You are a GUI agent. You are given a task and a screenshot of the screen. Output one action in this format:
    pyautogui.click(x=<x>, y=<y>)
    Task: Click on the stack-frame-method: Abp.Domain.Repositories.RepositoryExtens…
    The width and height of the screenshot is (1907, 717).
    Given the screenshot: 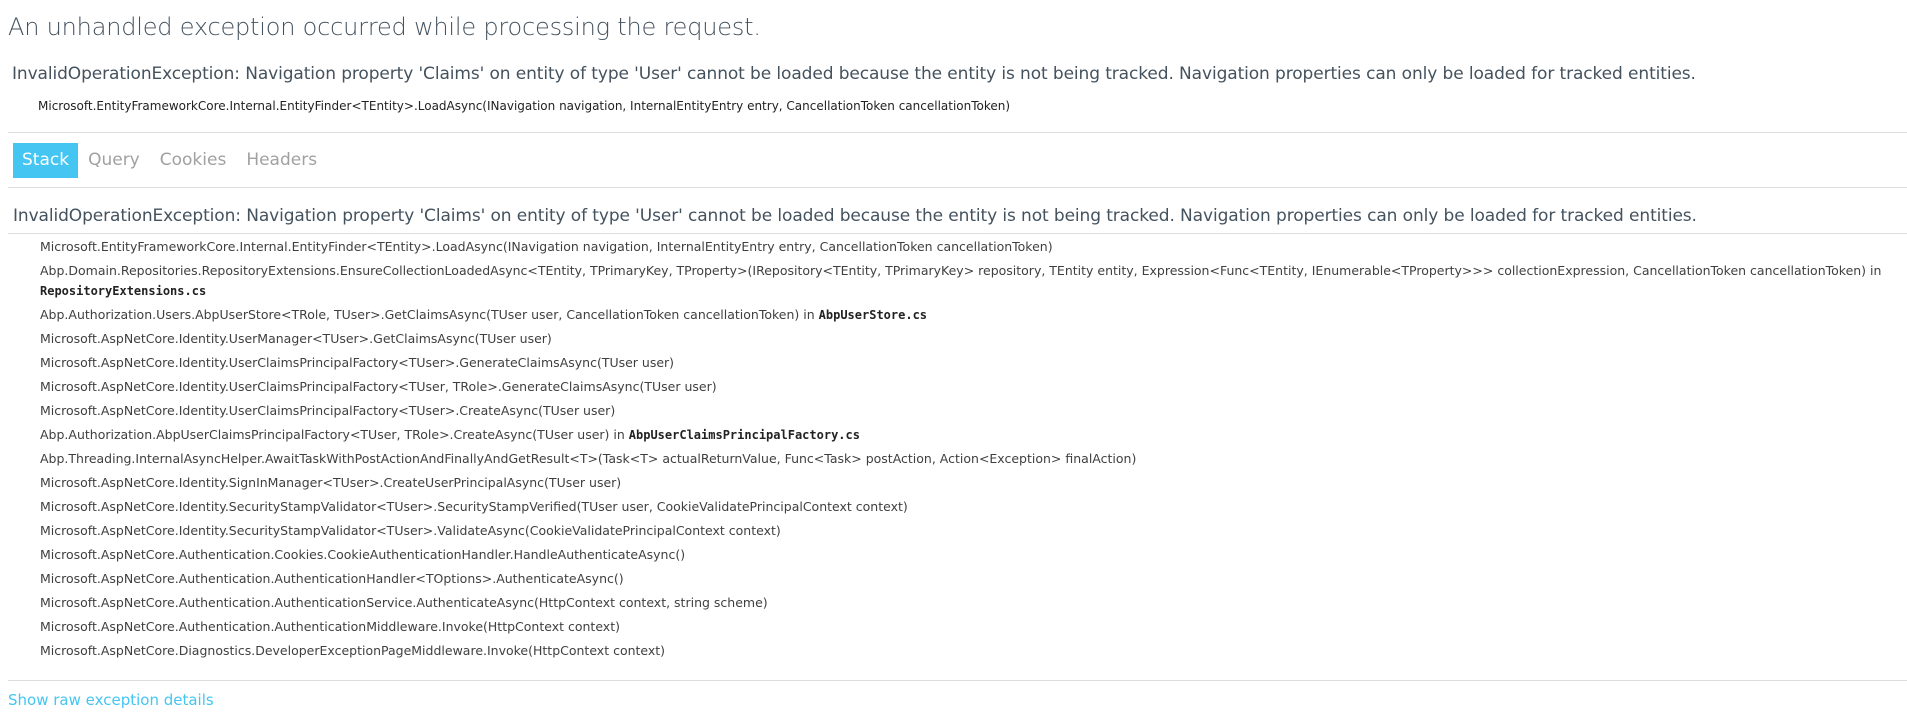 What is the action you would take?
    pyautogui.click(x=961, y=270)
    